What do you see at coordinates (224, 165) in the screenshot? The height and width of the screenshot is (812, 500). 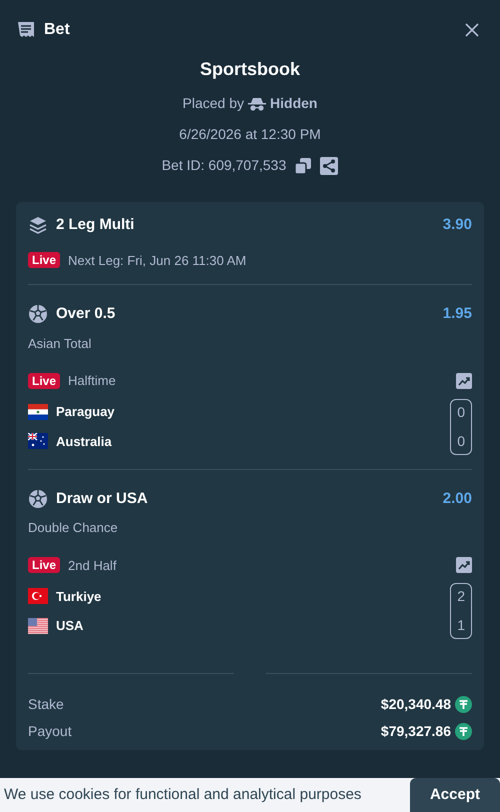 I see `bet-id: Bet ID: 609,707,533` at bounding box center [224, 165].